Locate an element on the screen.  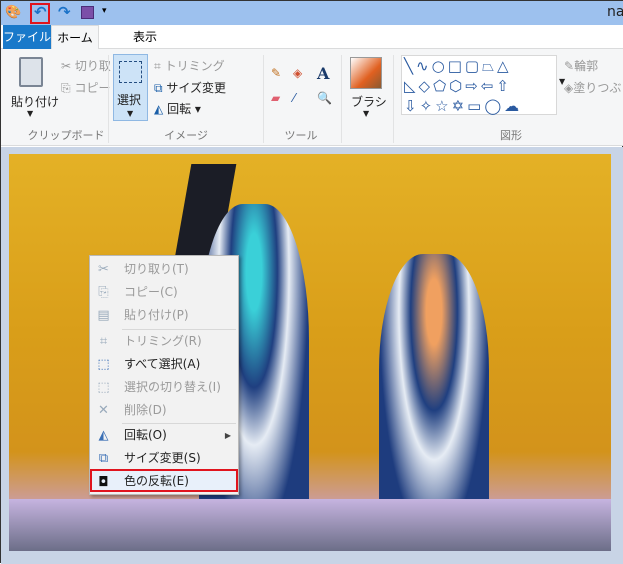
menu-label: コピー(C) is located at coordinates (151, 292).